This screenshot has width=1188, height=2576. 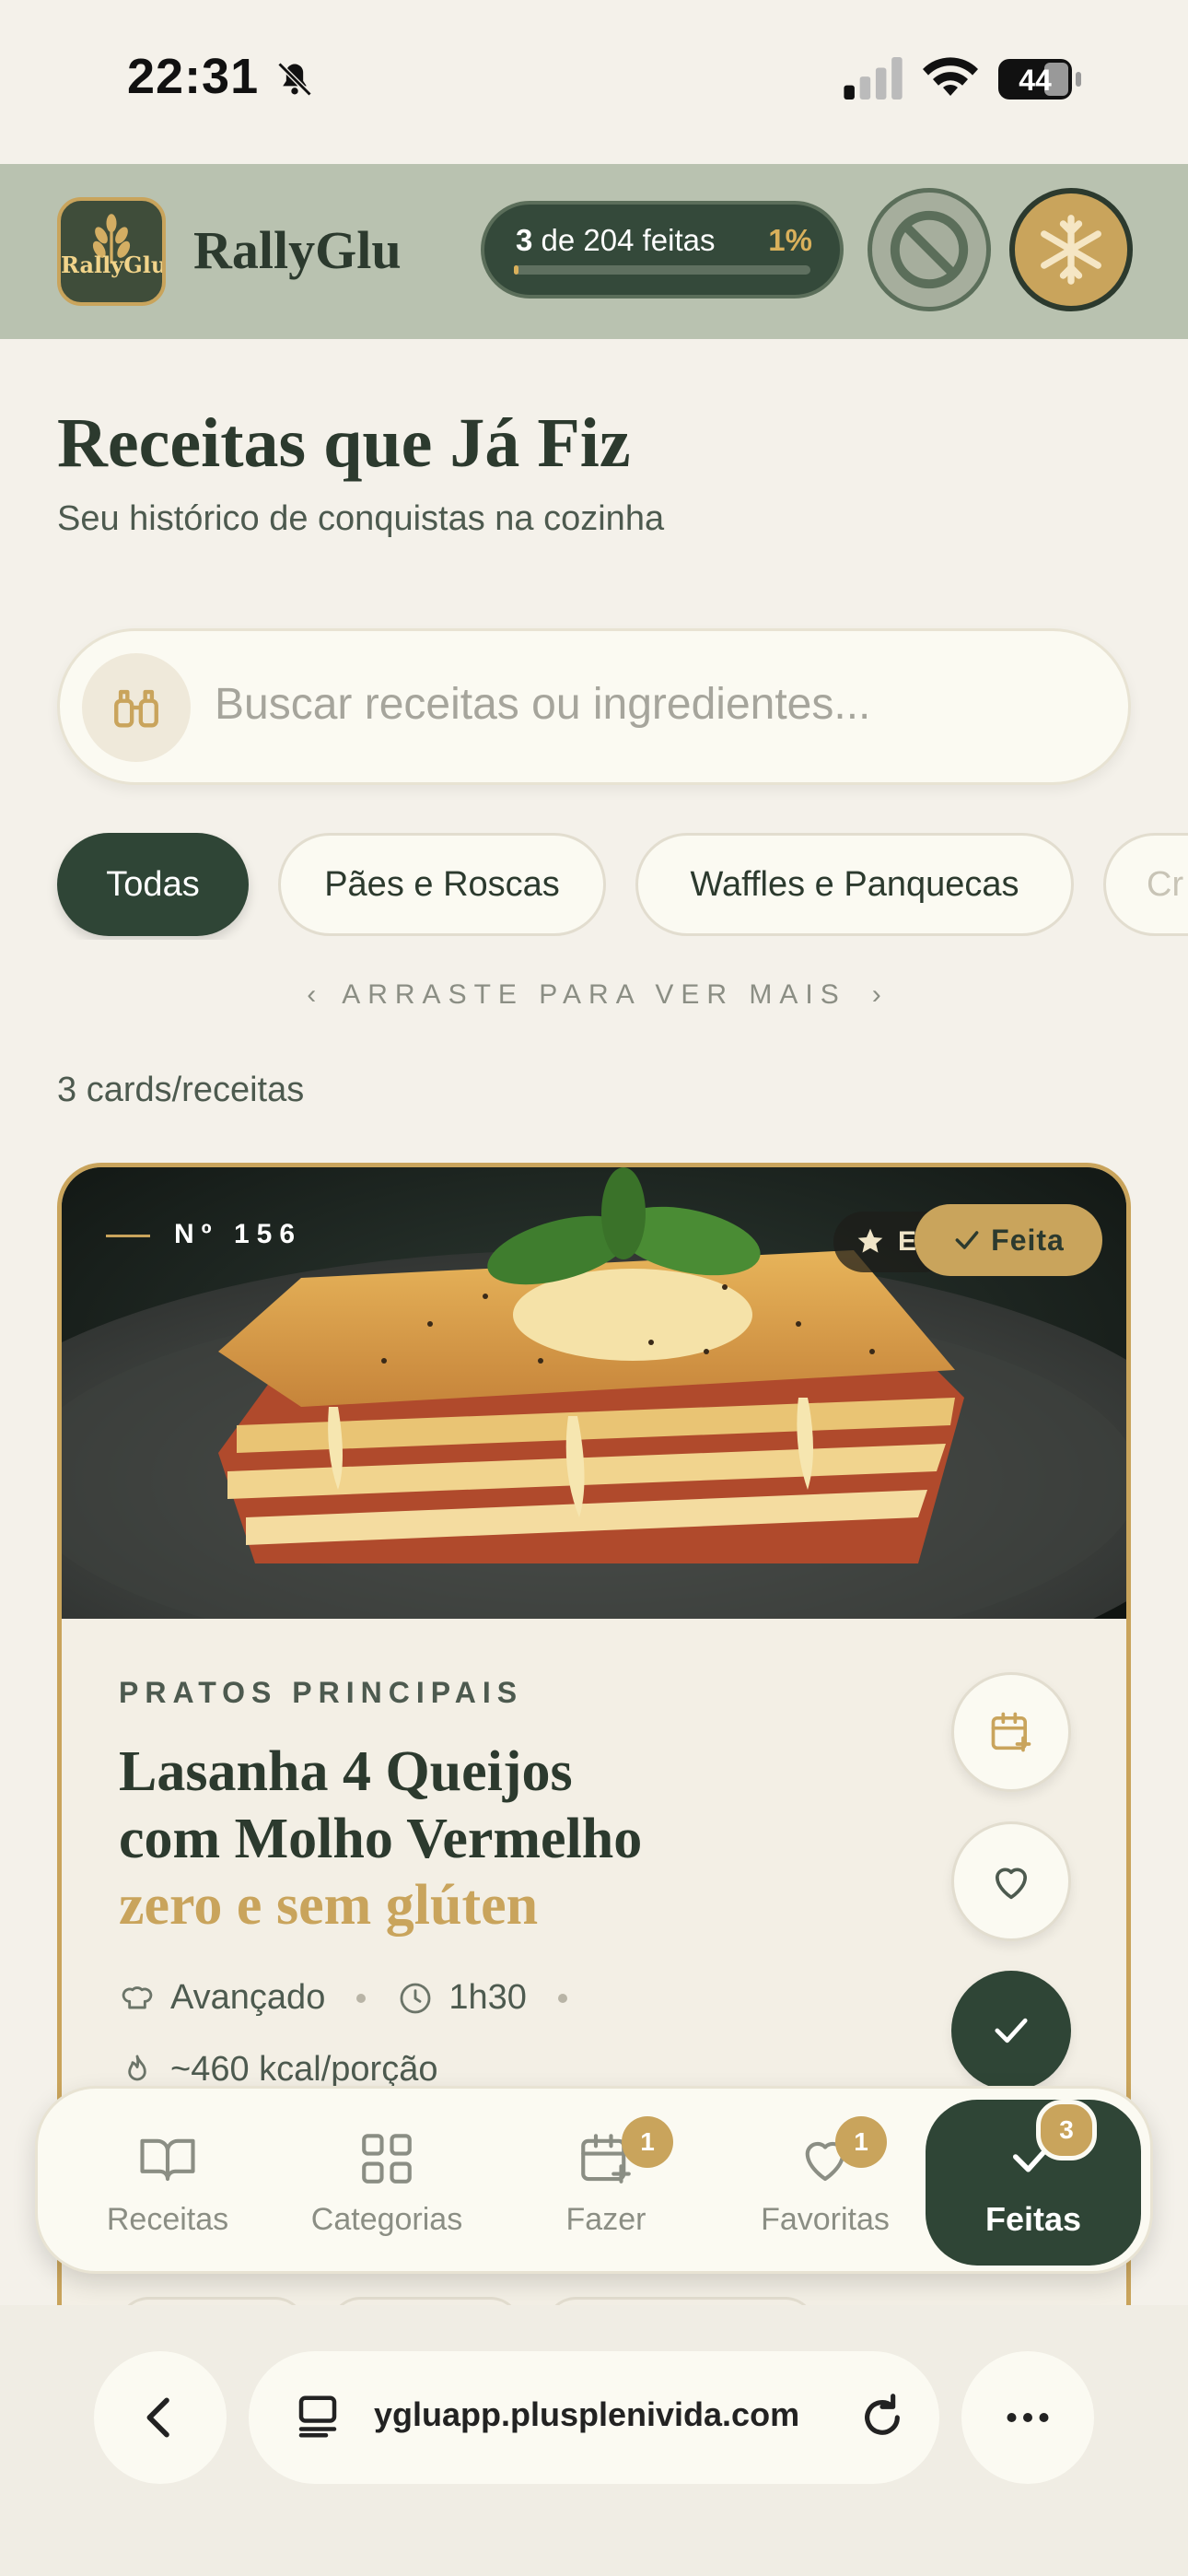 I want to click on url-text: ygluapp.plusplenivida.com, so click(x=587, y=2414).